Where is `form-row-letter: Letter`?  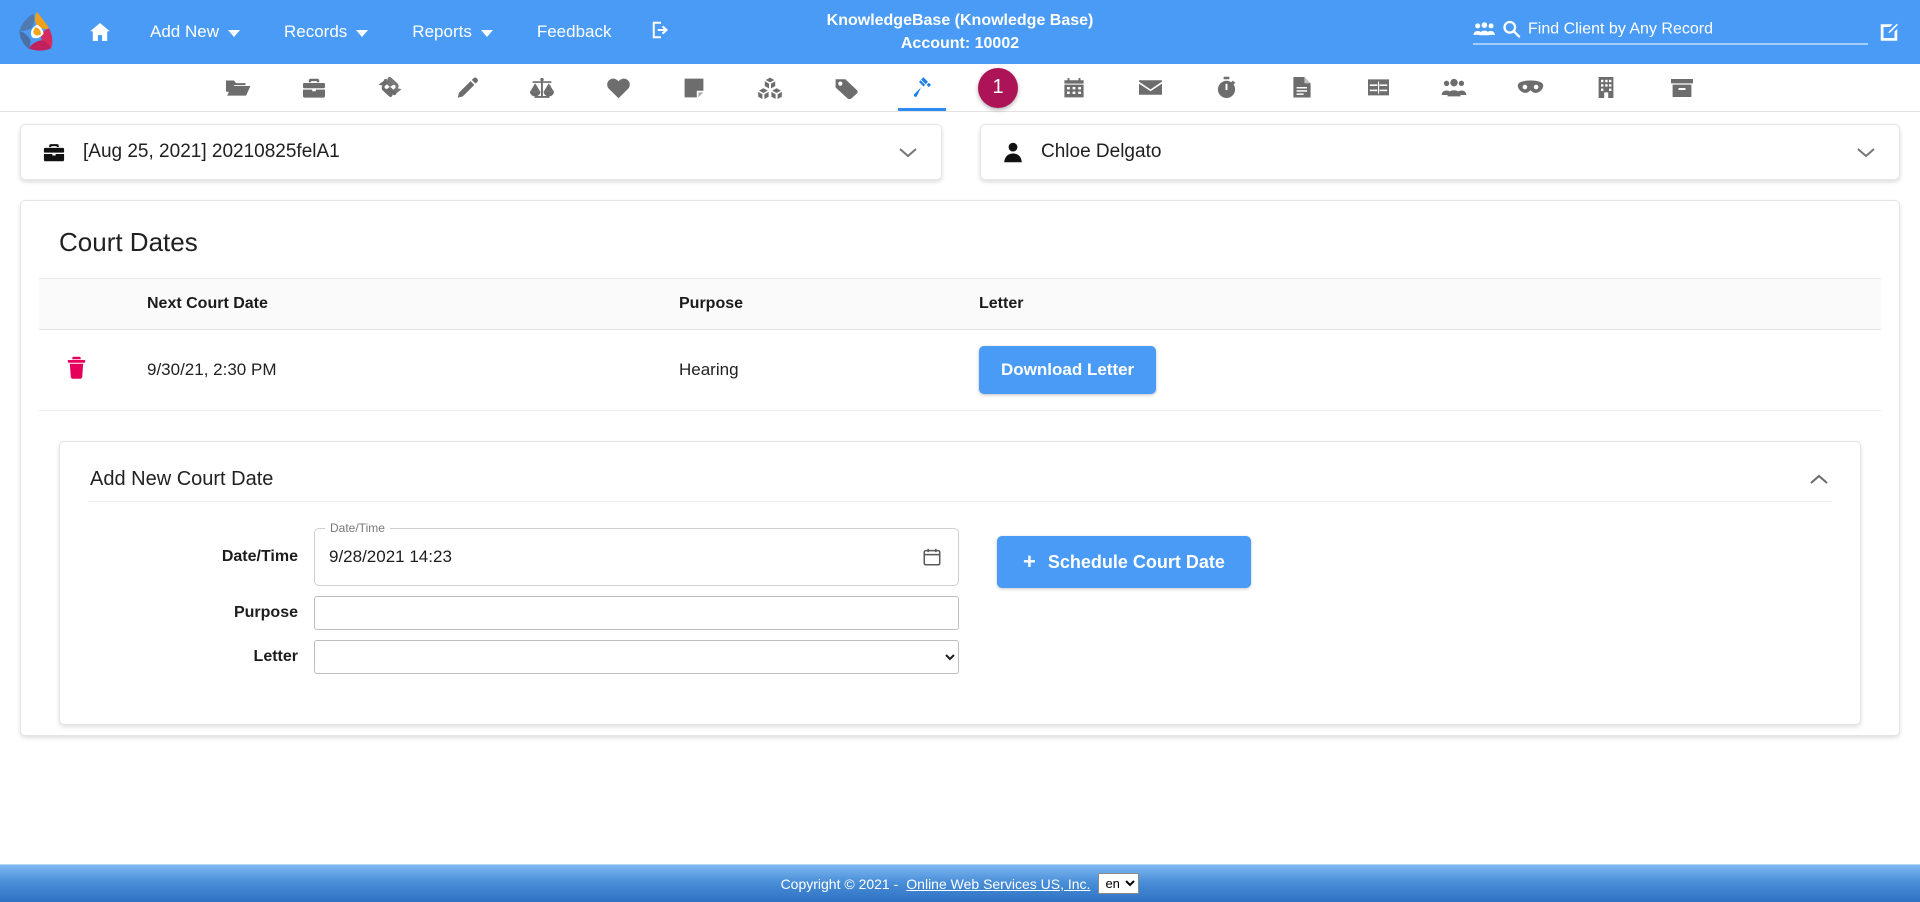 form-row-letter: Letter is located at coordinates (523, 657).